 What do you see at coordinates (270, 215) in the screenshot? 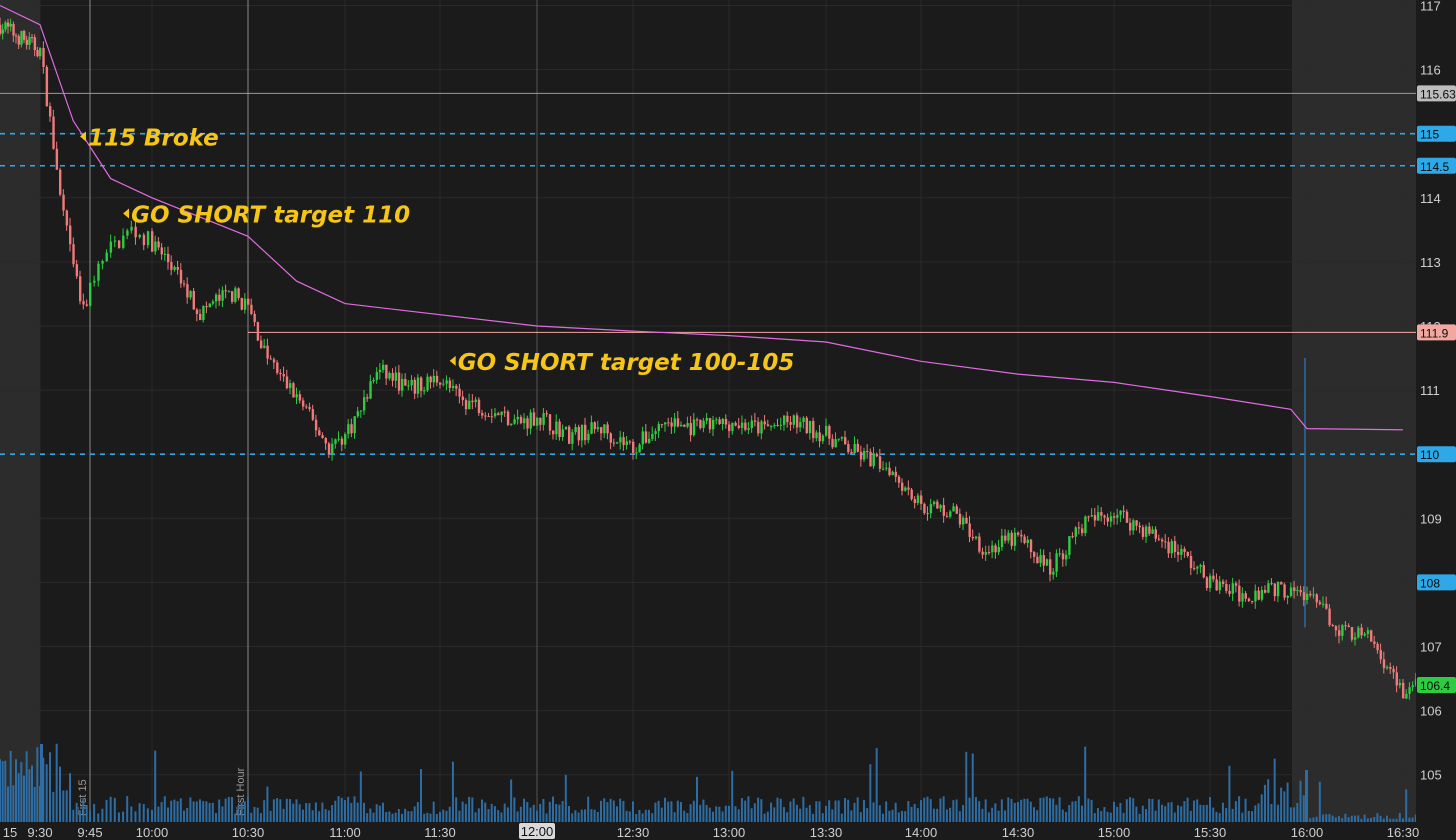
I see `annotation-text-1: GO SHORT target 110` at bounding box center [270, 215].